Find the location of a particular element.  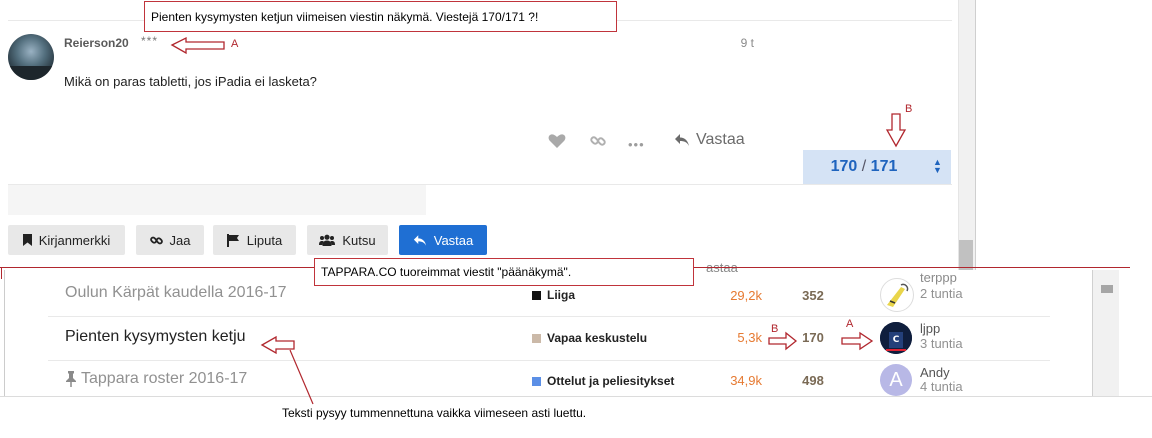

user-stars: *** is located at coordinates (150, 41).